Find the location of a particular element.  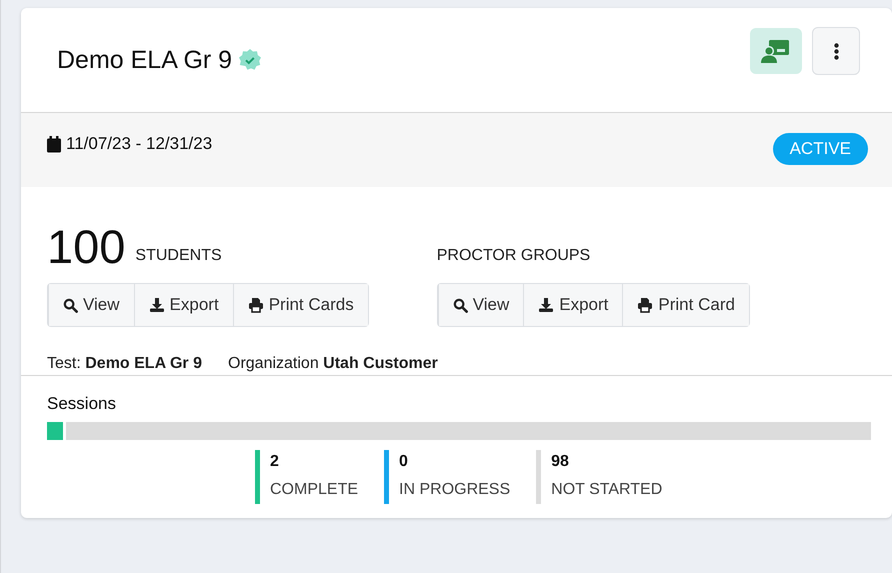

status-count: 0 is located at coordinates (404, 462).